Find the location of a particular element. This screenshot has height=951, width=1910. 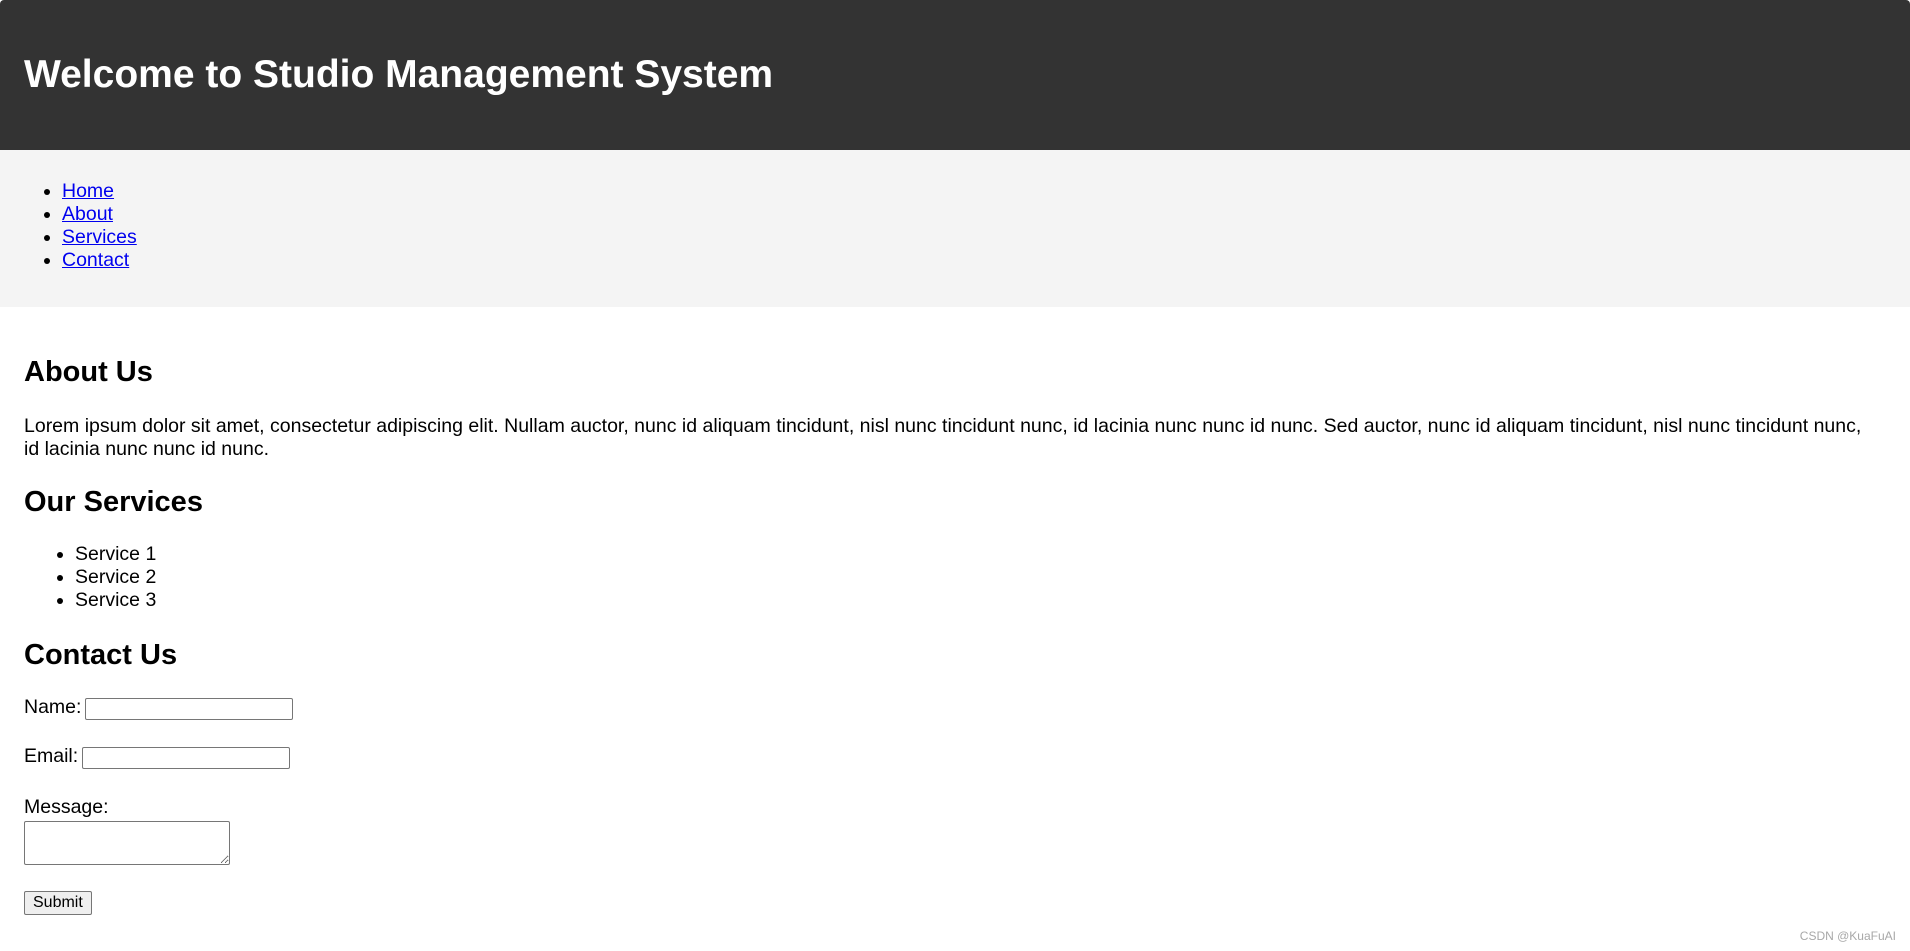

nav-link-about: About is located at coordinates (87, 214).